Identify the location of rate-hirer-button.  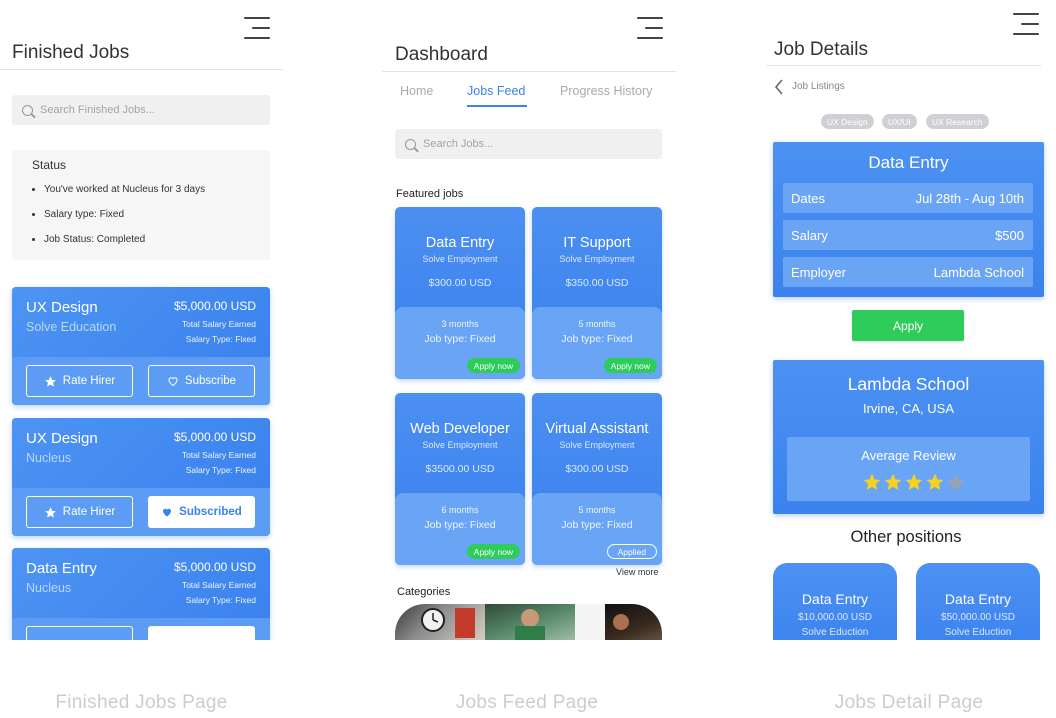
(79, 633).